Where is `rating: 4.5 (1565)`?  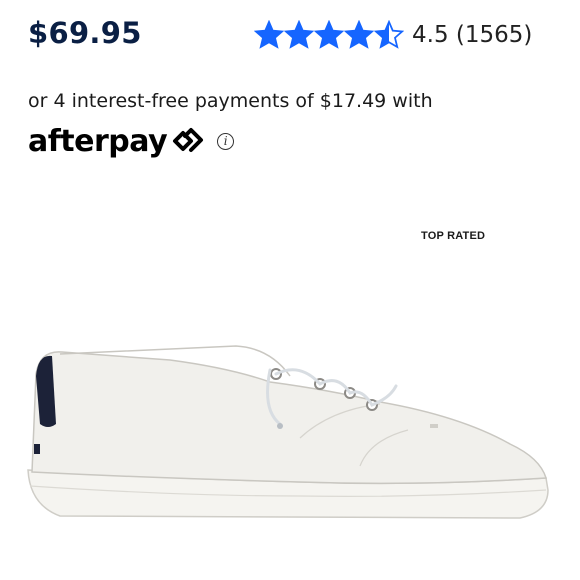
rating: 4.5 (1565) is located at coordinates (393, 35).